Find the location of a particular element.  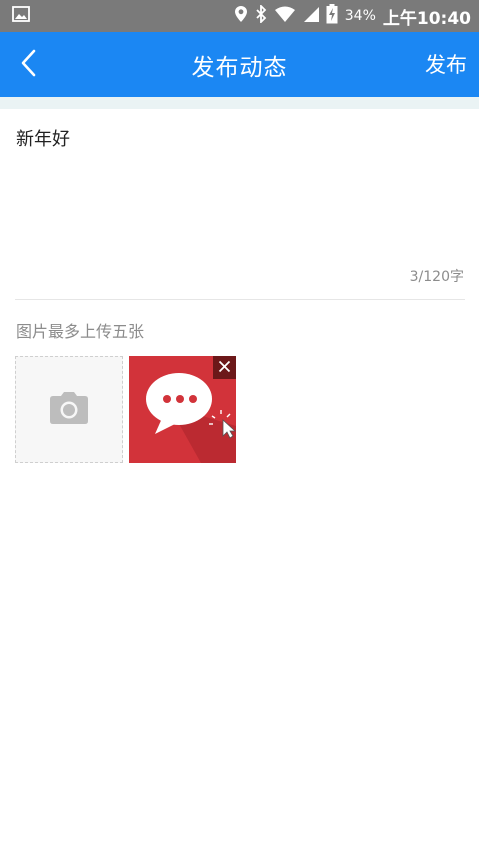

nav-bar: 发布动态 发布 is located at coordinates (239, 64).